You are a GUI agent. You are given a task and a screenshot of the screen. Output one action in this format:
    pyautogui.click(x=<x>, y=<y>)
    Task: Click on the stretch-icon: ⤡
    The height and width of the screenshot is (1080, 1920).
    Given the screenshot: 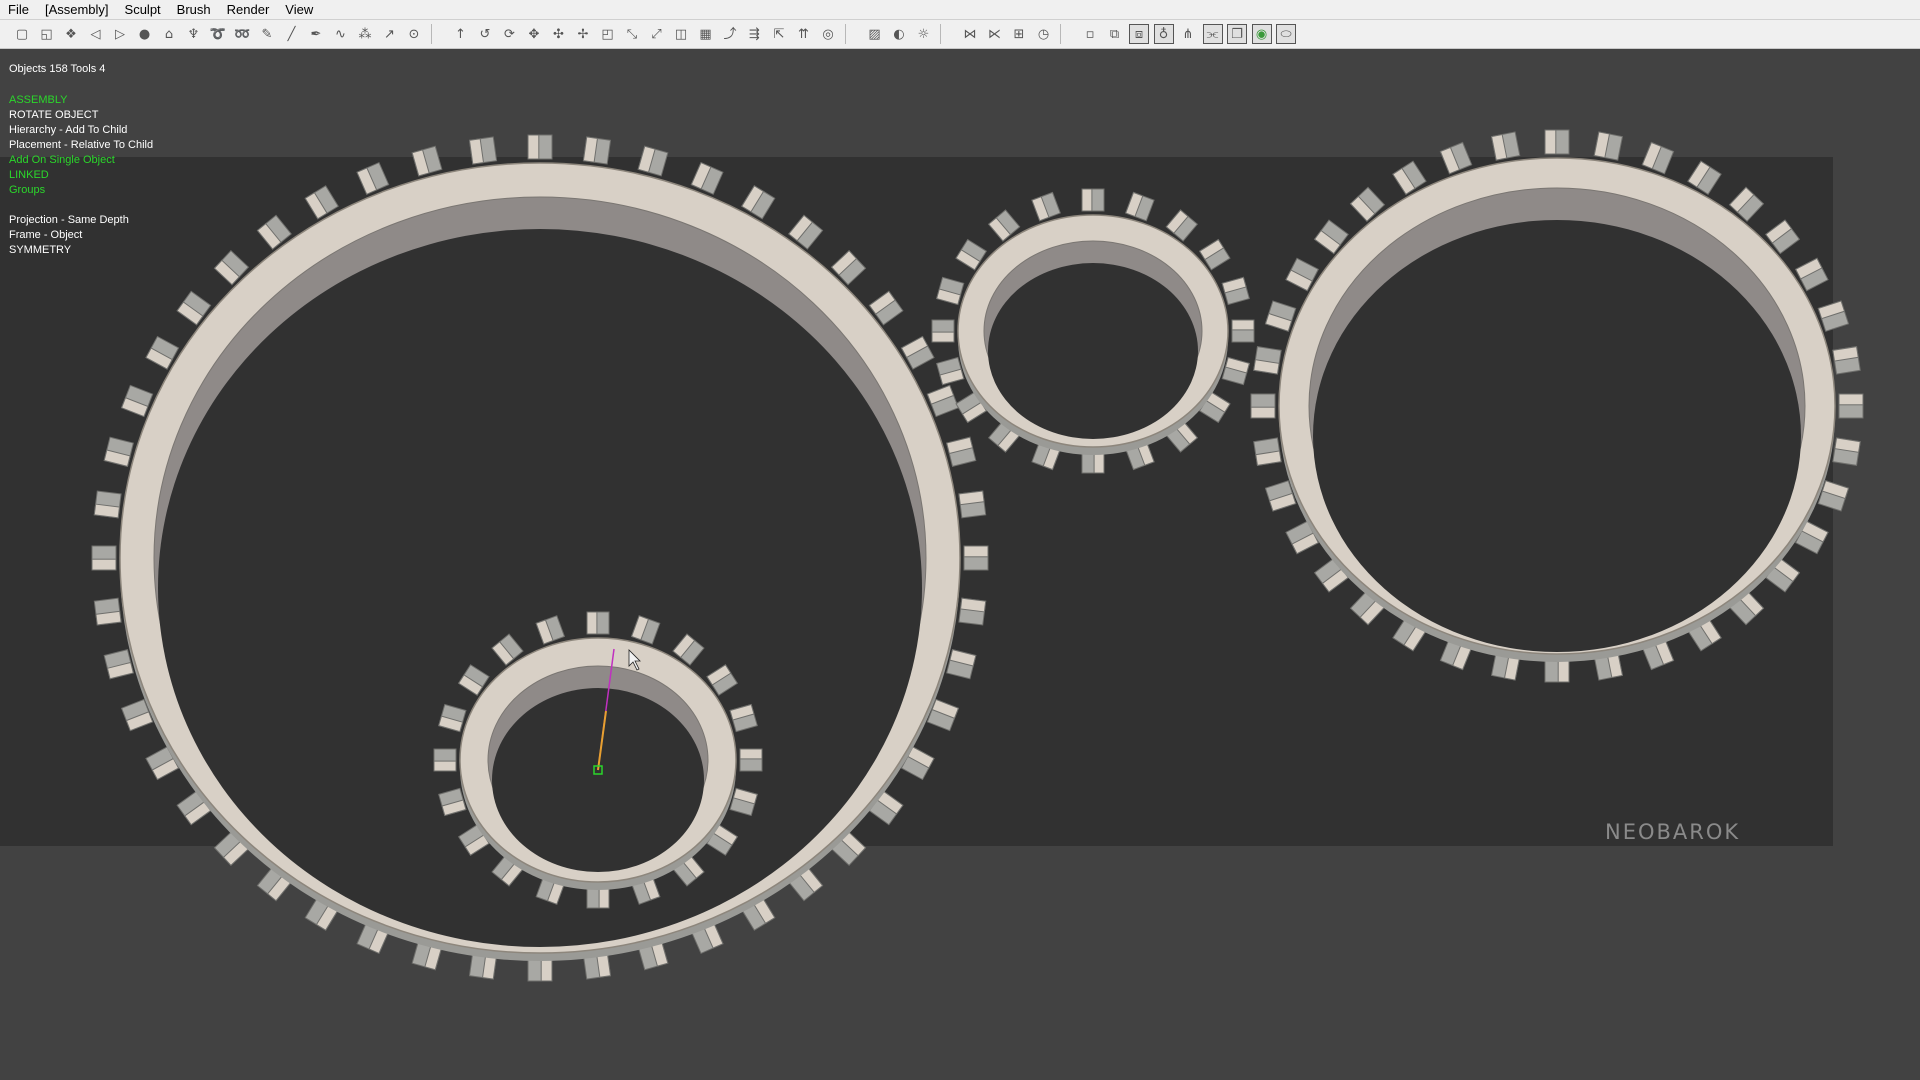 What is the action you would take?
    pyautogui.click(x=632, y=34)
    